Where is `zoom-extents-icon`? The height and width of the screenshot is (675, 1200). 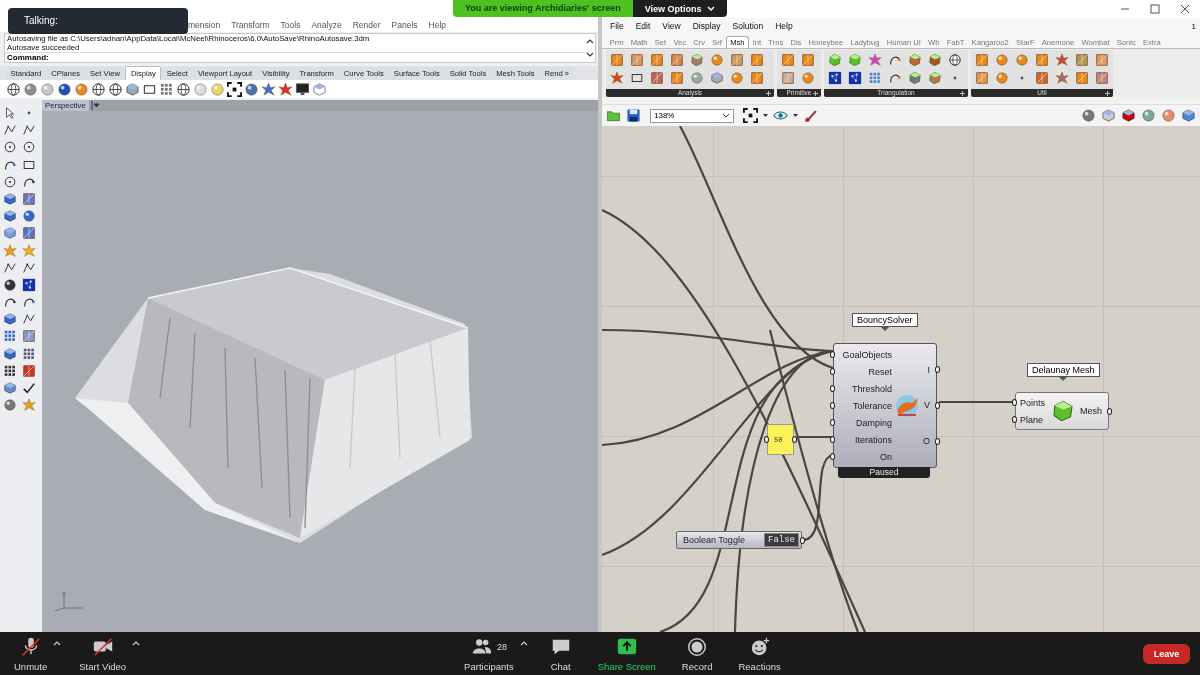
zoom-extents-icon is located at coordinates (234, 89).